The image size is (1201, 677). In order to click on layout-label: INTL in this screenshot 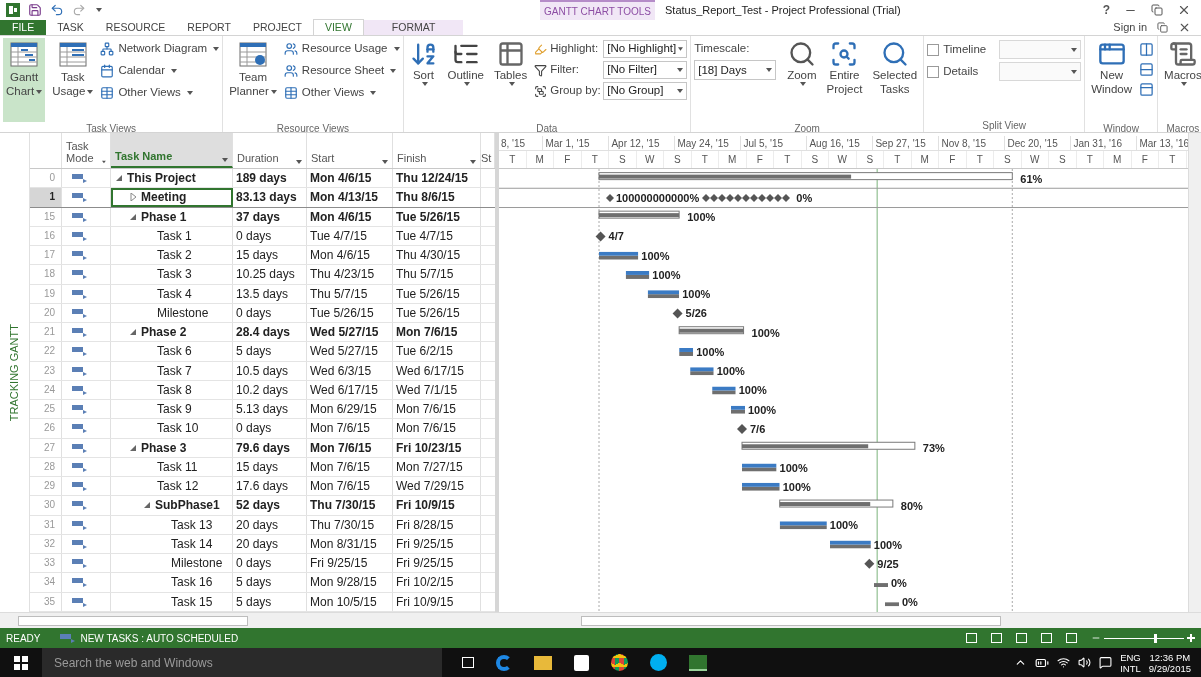, I will do `click(1130, 668)`.